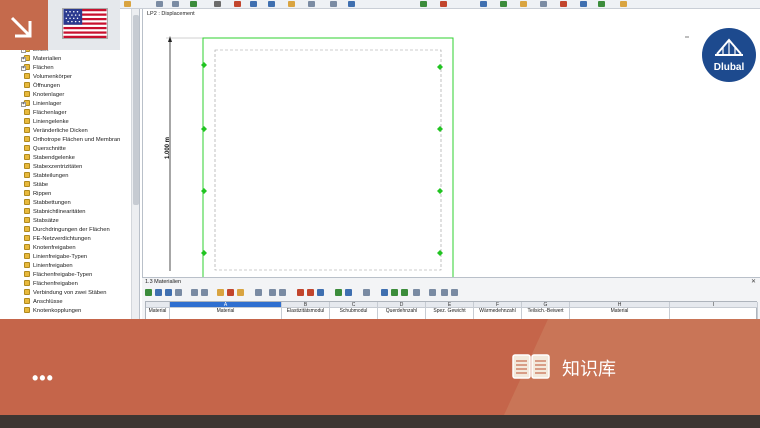  What do you see at coordinates (46, 176) in the screenshot?
I see `tree-item: Stabteilungen` at bounding box center [46, 176].